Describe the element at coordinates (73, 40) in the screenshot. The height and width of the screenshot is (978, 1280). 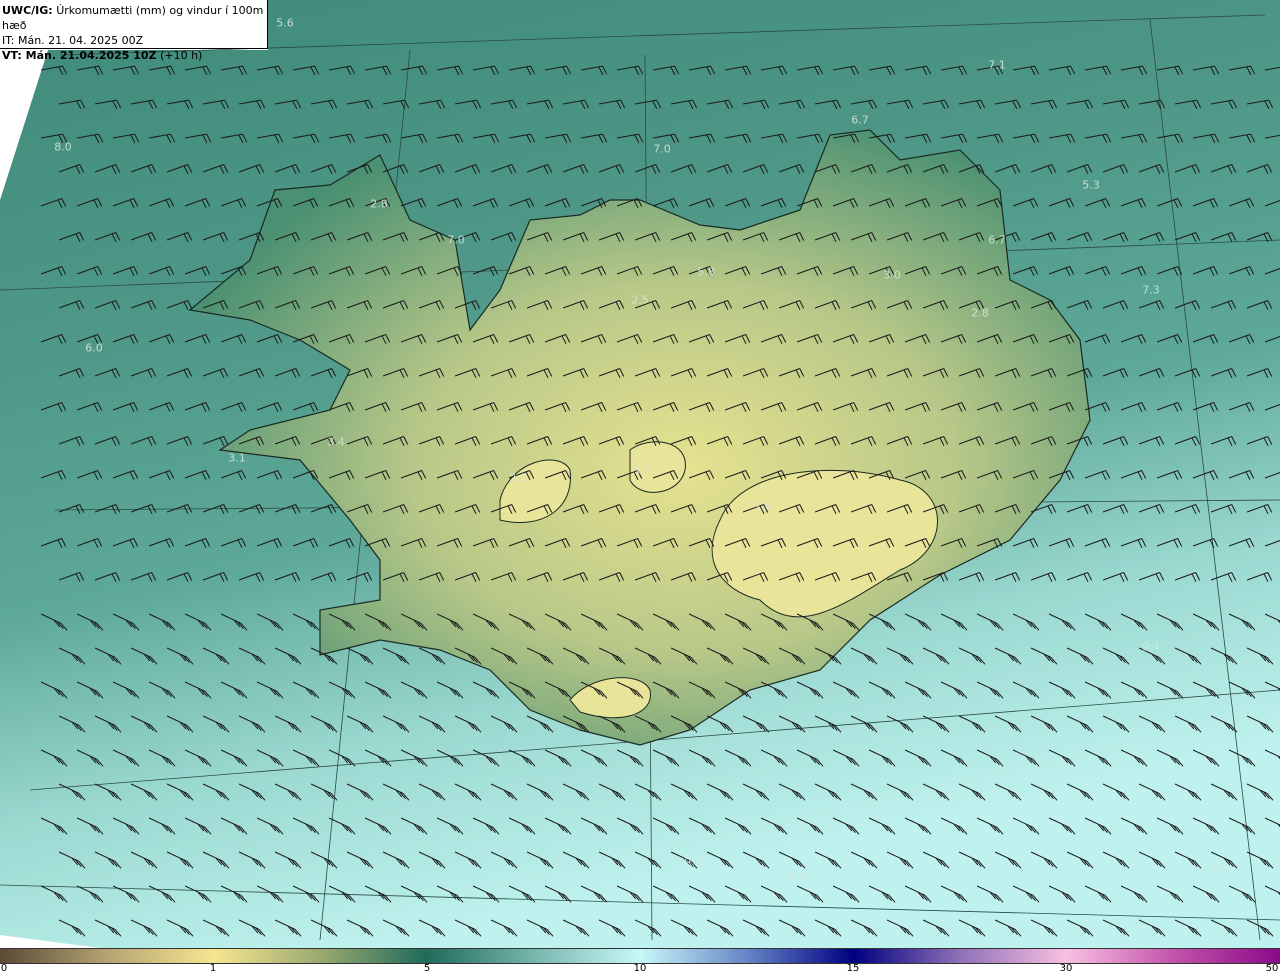
I see `init-time: IT: Mán. 21. 04. 2025 00Z` at that location.